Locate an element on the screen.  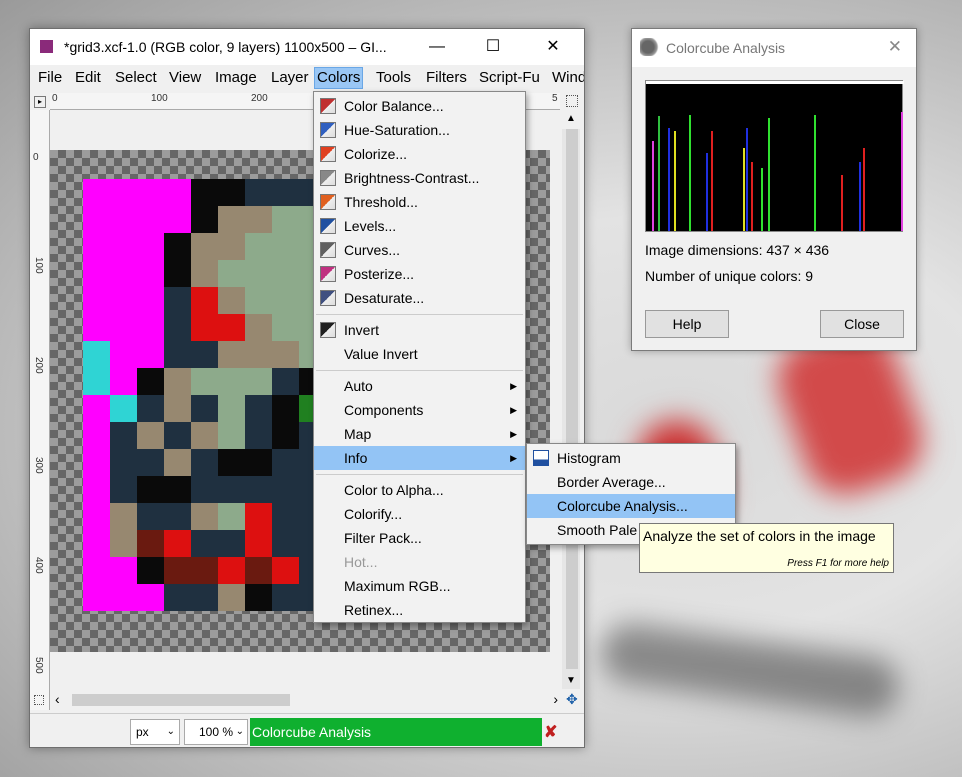
zoom-select: 100 % ⌄ is located at coordinates (216, 732).